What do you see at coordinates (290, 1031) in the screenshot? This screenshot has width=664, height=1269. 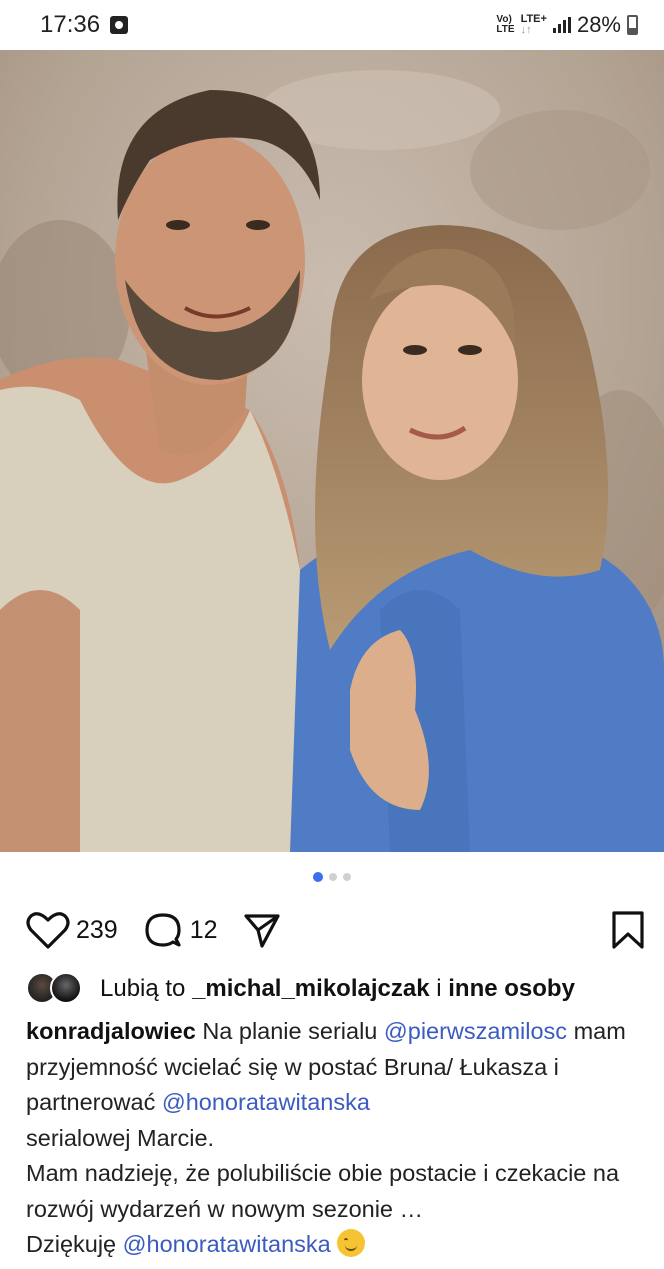 I see `caption-text: Na planie serialu` at bounding box center [290, 1031].